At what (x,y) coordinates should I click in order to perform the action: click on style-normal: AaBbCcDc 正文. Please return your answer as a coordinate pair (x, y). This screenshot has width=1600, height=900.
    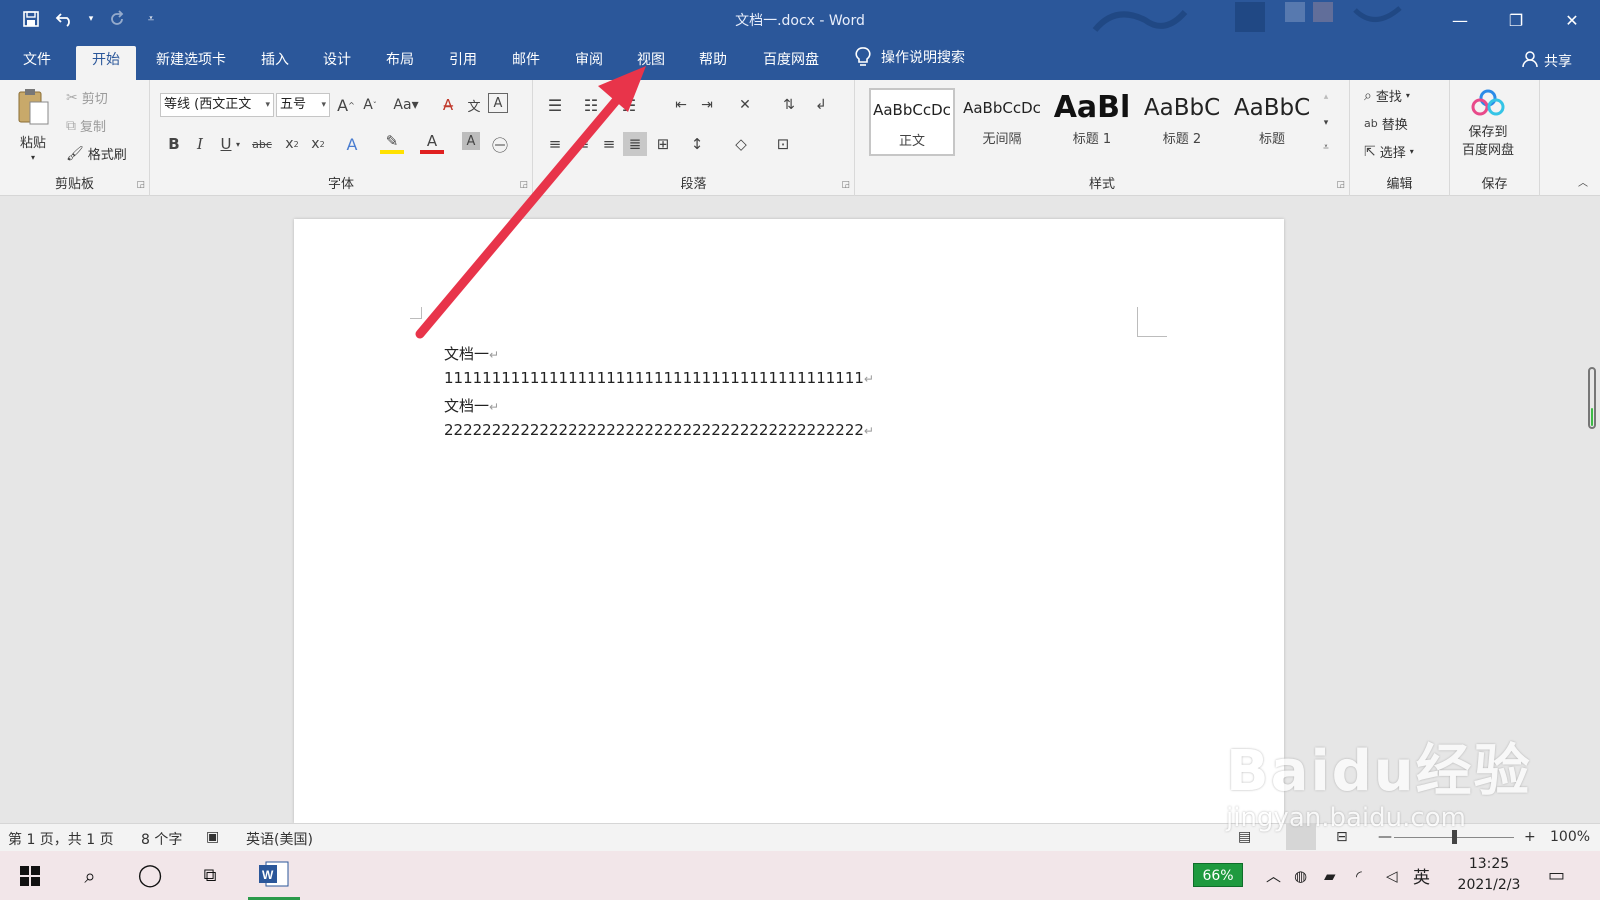
    Looking at the image, I should click on (912, 122).